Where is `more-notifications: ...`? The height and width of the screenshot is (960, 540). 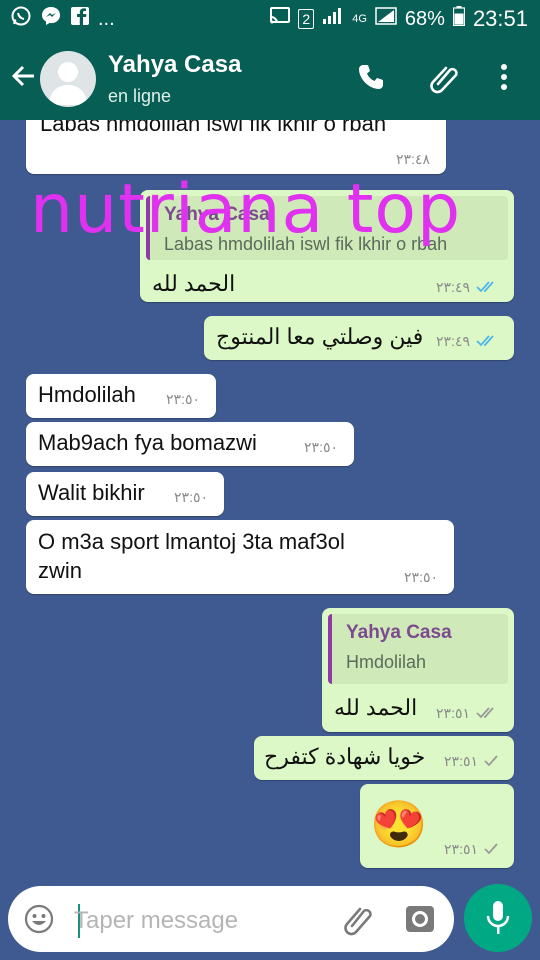 more-notifications: ... is located at coordinates (106, 18).